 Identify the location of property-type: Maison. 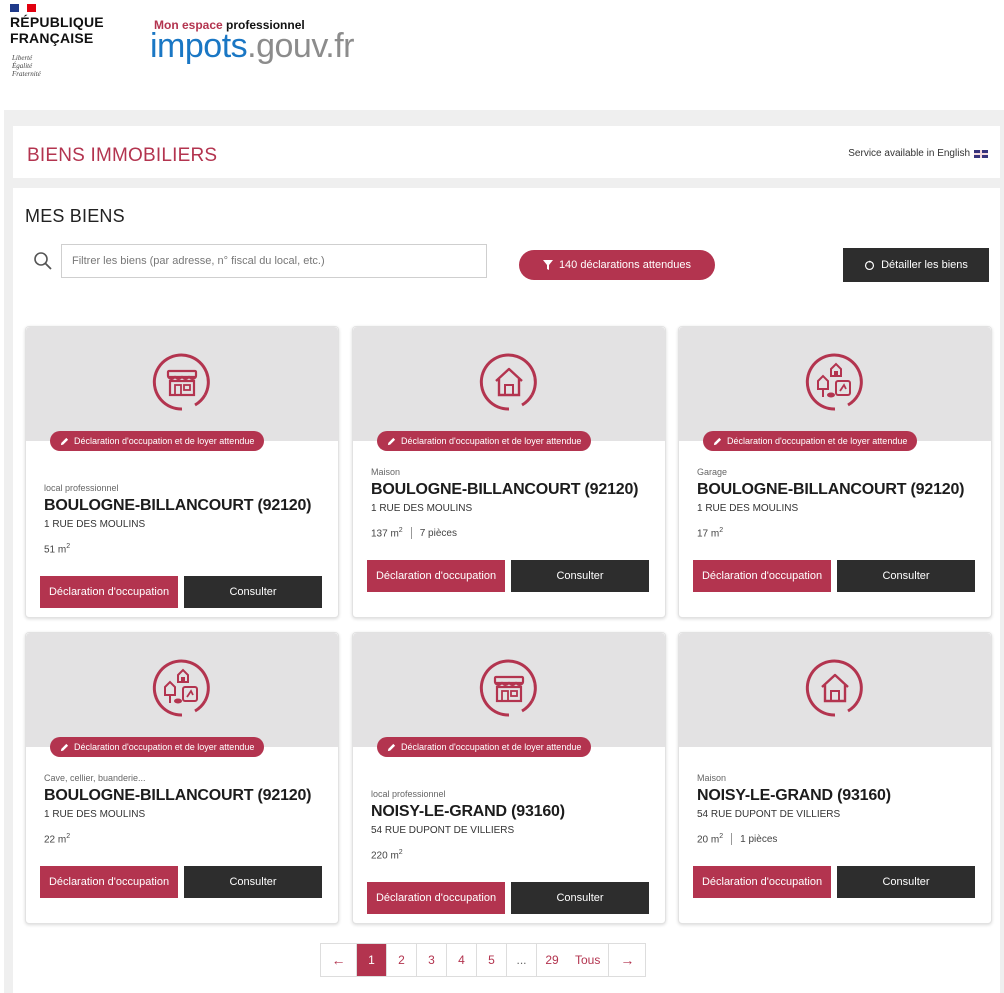
(712, 778).